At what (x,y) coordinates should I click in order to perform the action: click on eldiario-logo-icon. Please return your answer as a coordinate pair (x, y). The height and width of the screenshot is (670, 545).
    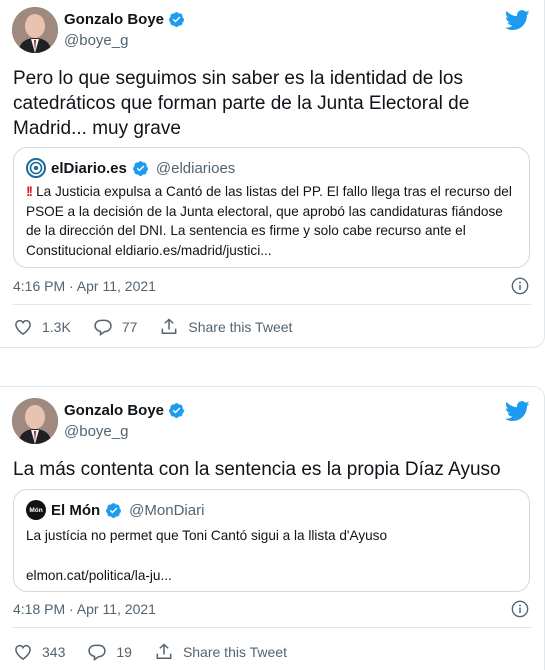
    Looking at the image, I should click on (36, 168).